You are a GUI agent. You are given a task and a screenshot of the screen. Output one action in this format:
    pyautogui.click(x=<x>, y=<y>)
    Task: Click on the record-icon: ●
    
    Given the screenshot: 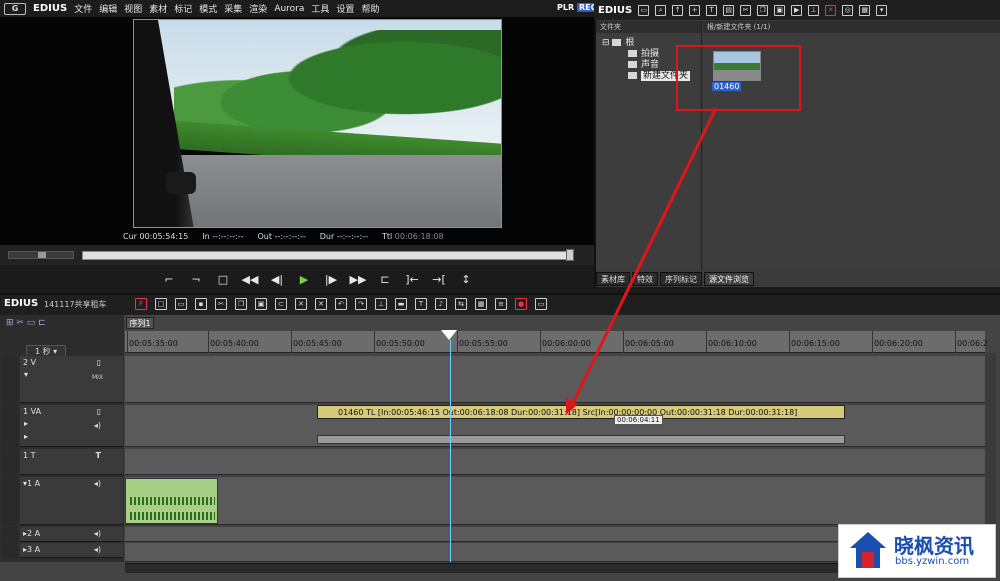 What is the action you would take?
    pyautogui.click(x=521, y=304)
    